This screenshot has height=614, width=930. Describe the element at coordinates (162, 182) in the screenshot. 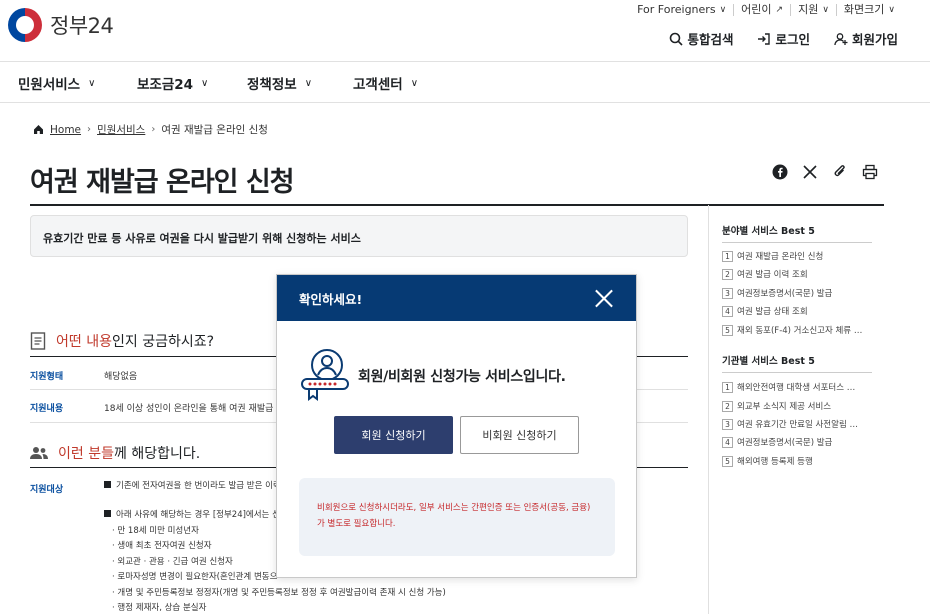

I see `page-title: 여권 재발급 온라인 신청` at that location.